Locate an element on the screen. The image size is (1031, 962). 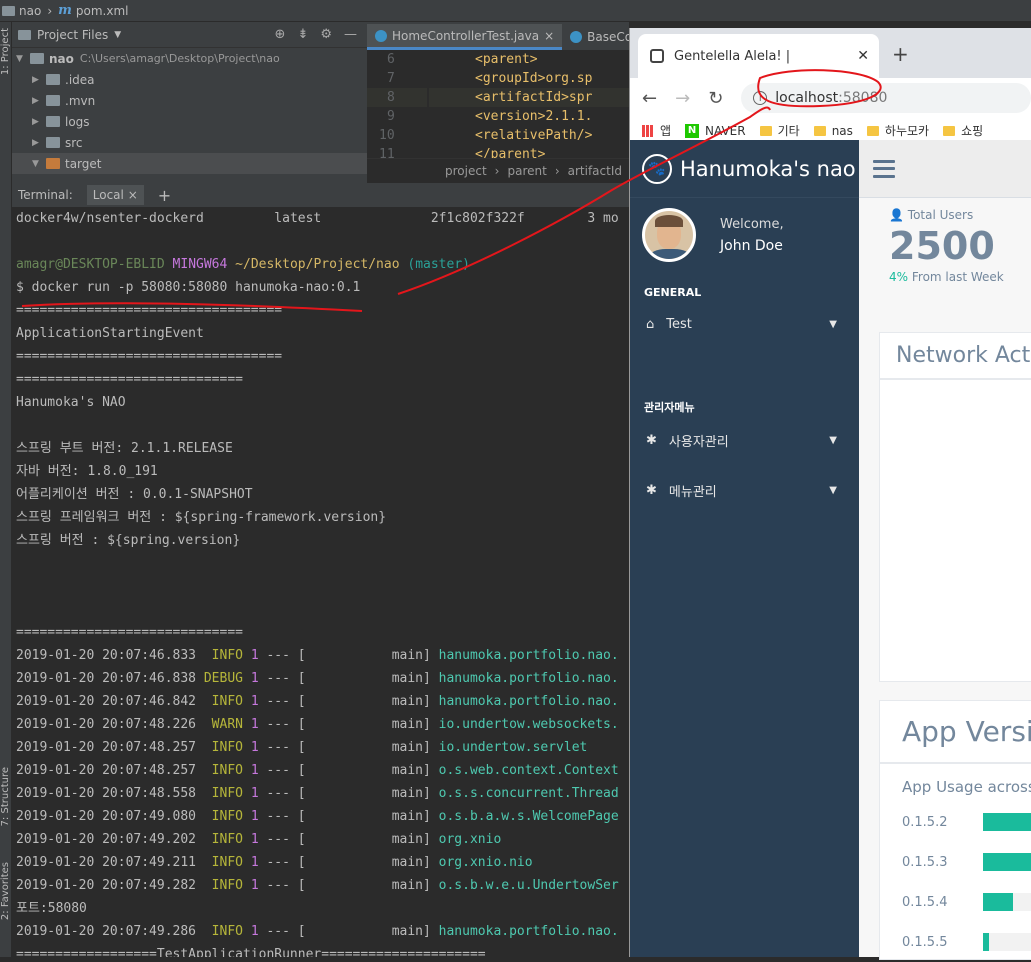
browser-tab: Gentelella Alela! | ✕ is located at coordinates (758, 56).